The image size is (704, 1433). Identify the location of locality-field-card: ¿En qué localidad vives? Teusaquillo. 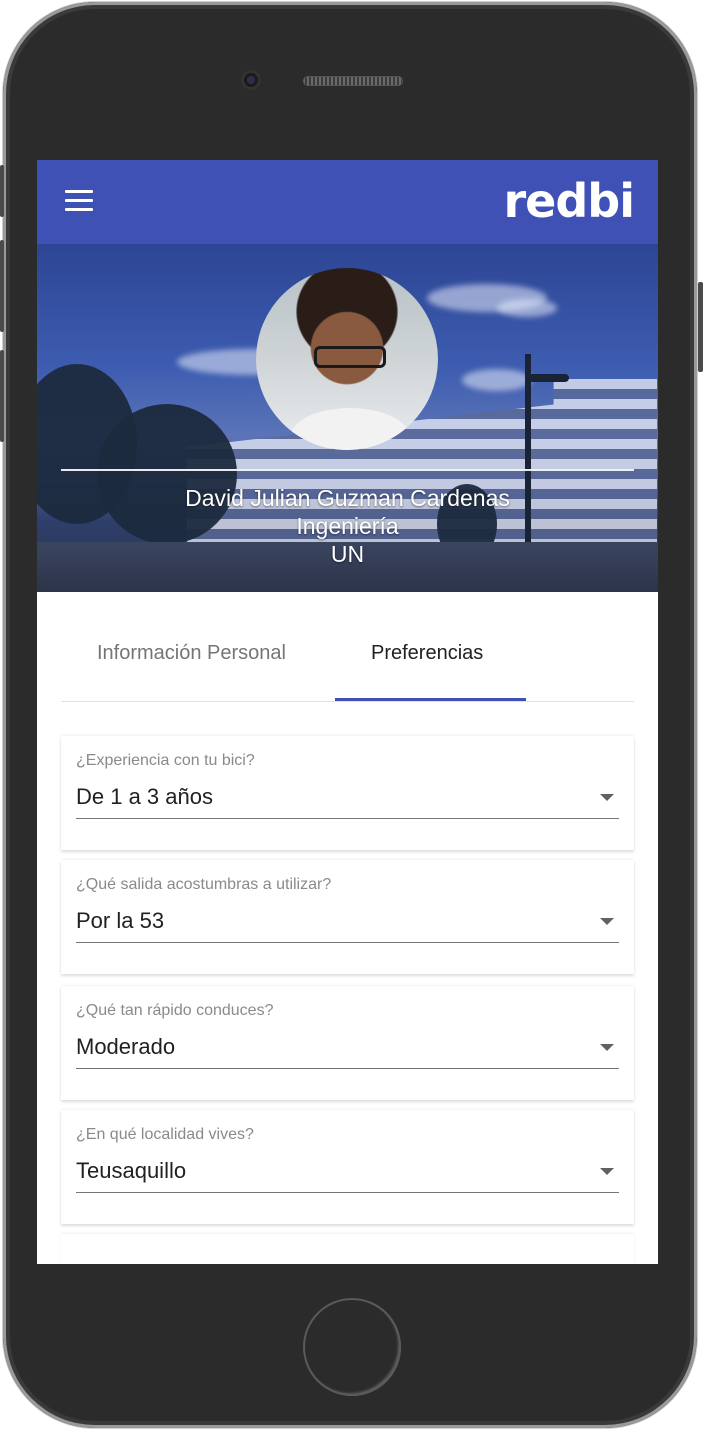
(347, 1167).